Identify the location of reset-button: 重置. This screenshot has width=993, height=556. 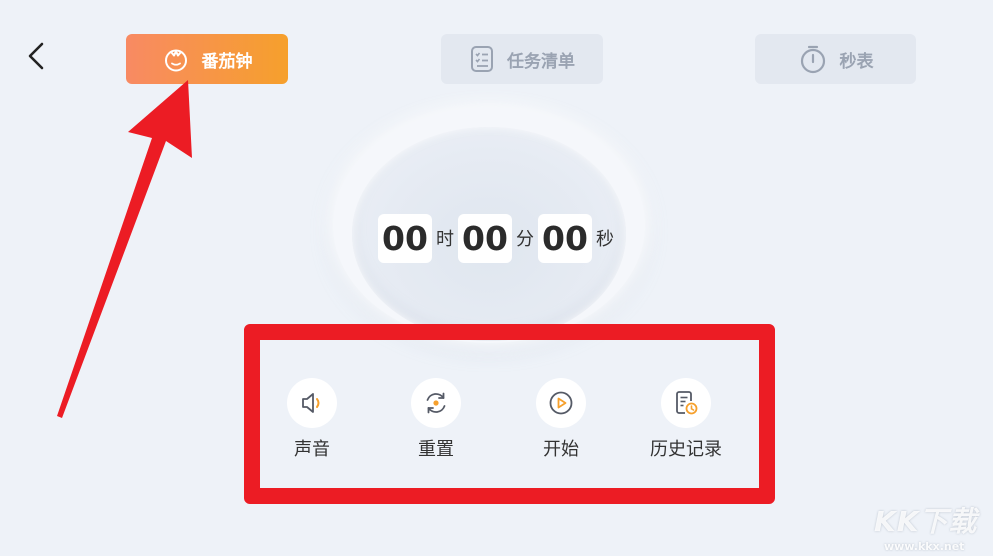
(436, 419).